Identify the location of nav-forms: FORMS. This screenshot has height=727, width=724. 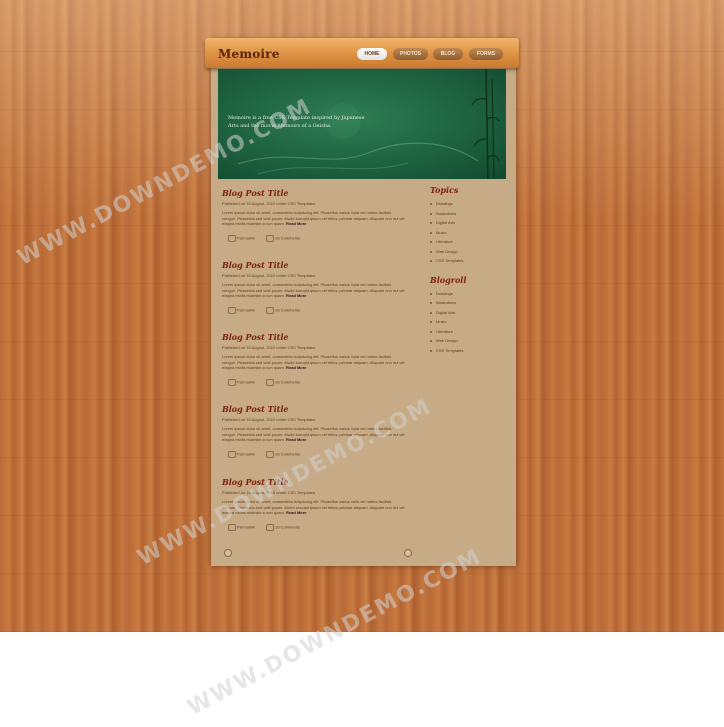
(486, 54).